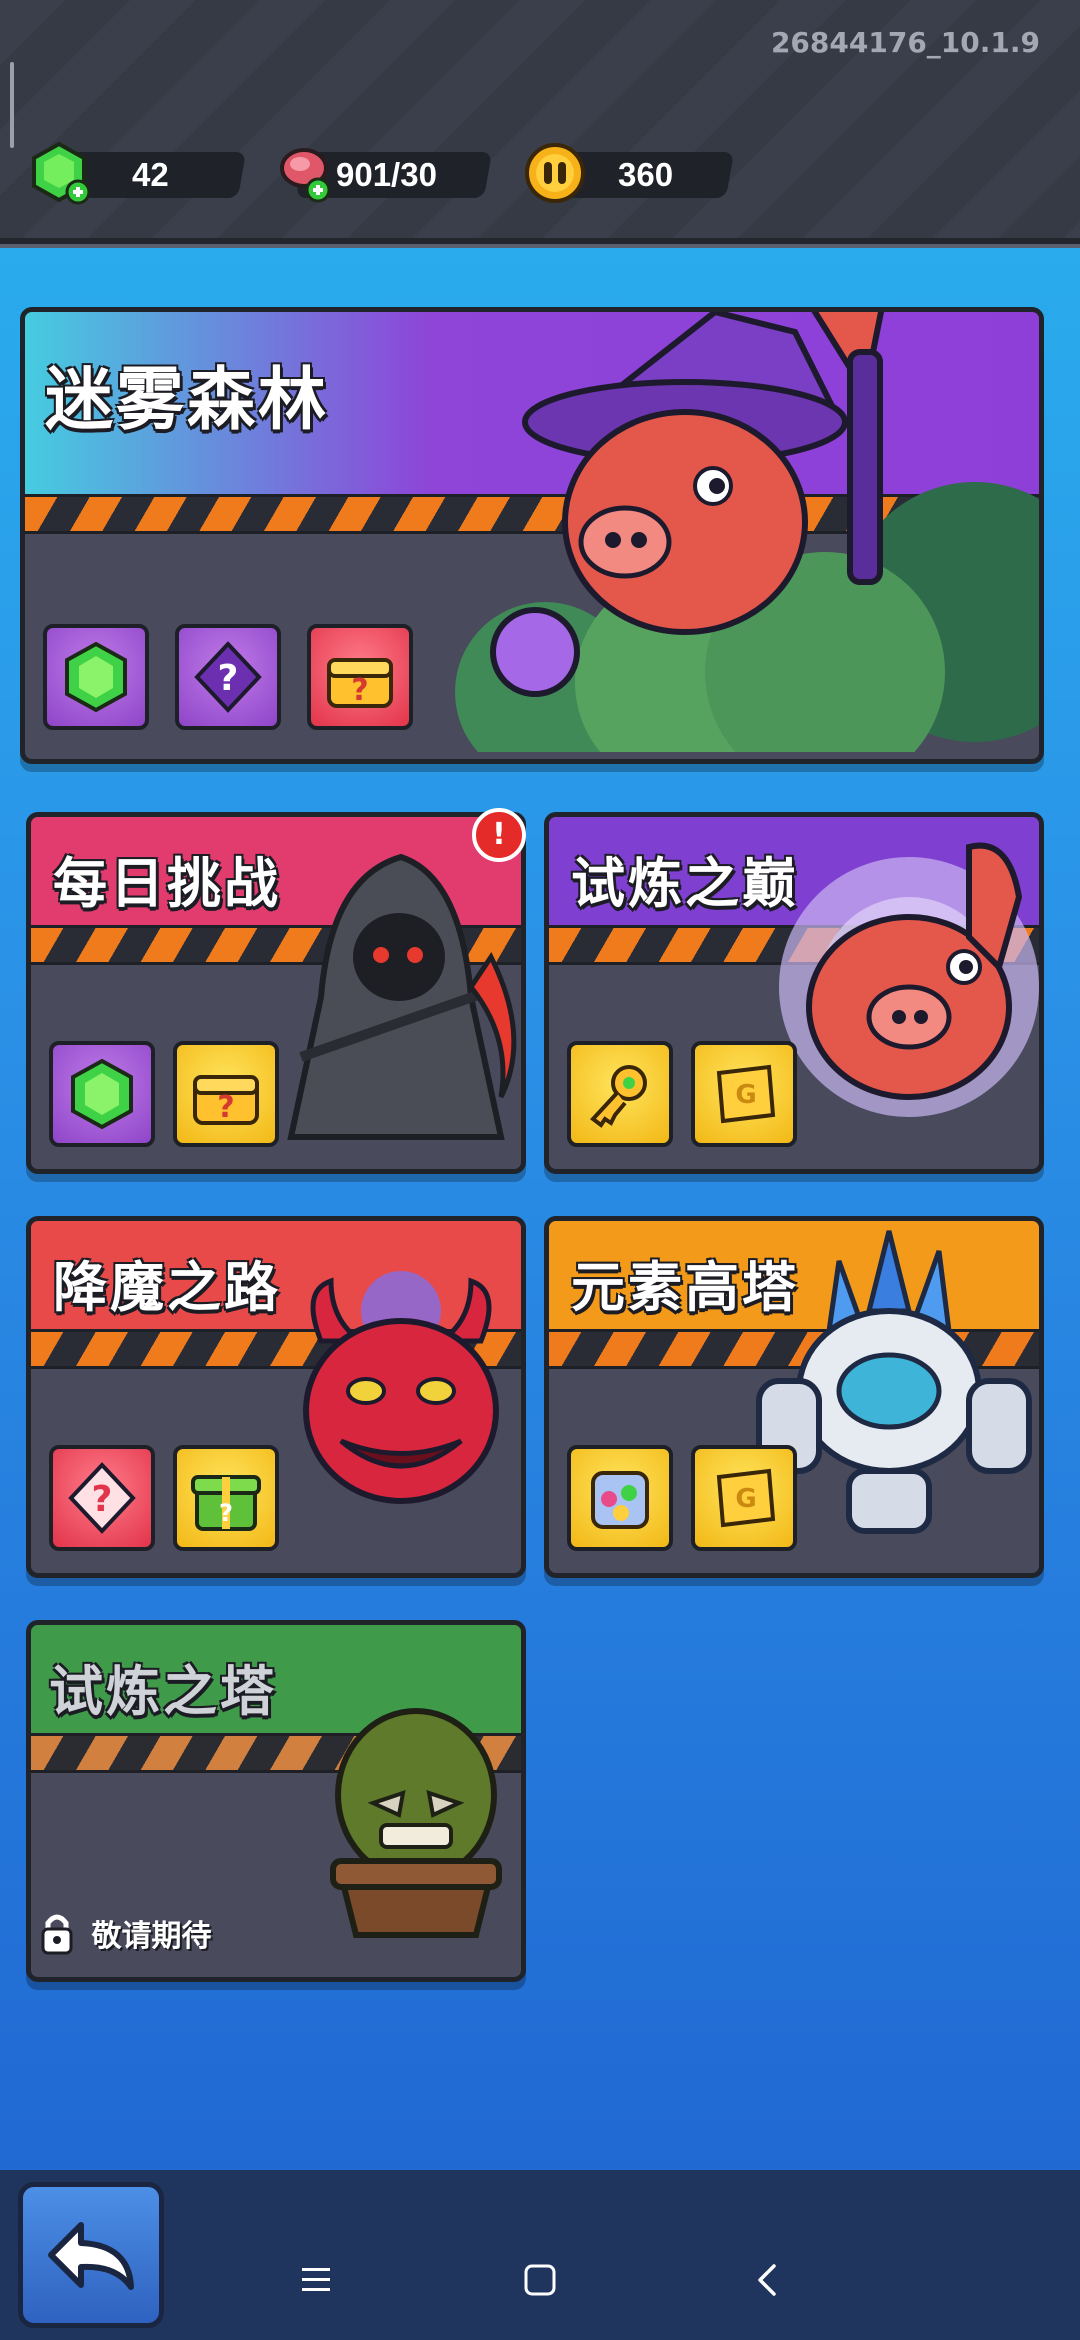 The image size is (1080, 2340). What do you see at coordinates (276, 1801) in the screenshot?
I see `trial-tower-card: 试炼之塔 敬请期待` at bounding box center [276, 1801].